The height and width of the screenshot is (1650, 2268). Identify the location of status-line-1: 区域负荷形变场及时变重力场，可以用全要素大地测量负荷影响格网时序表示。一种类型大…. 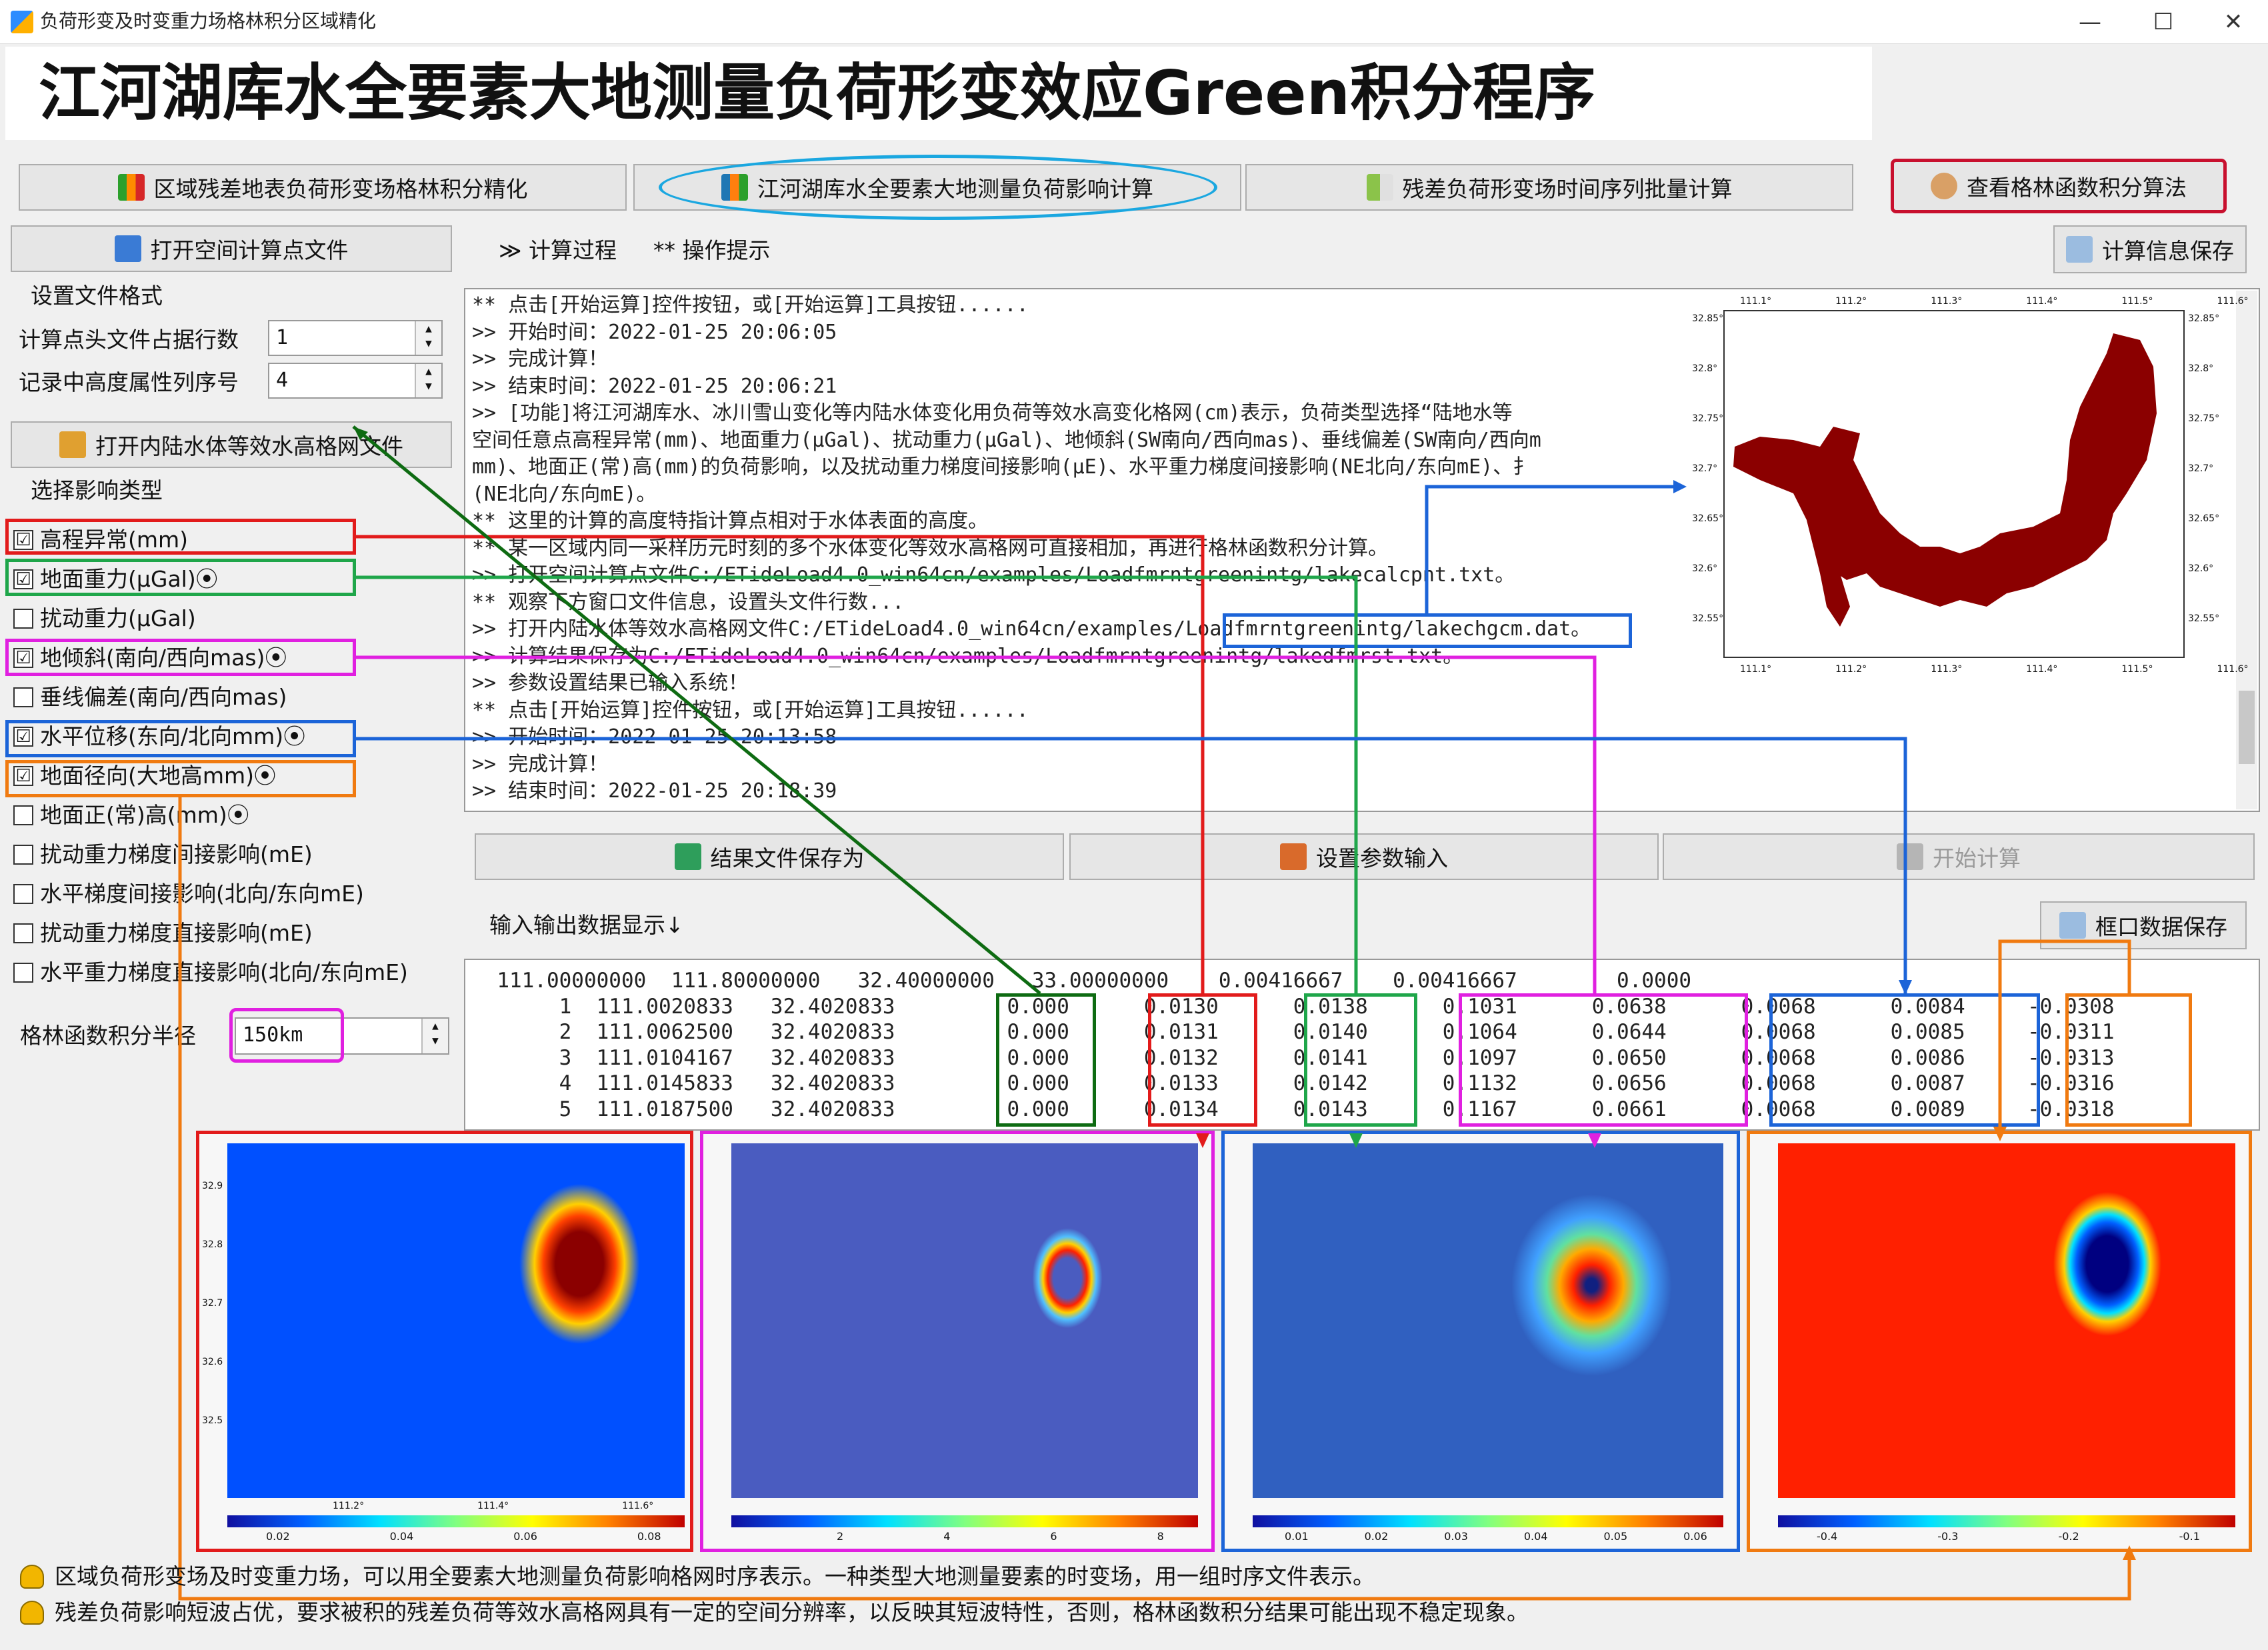
(697, 1576).